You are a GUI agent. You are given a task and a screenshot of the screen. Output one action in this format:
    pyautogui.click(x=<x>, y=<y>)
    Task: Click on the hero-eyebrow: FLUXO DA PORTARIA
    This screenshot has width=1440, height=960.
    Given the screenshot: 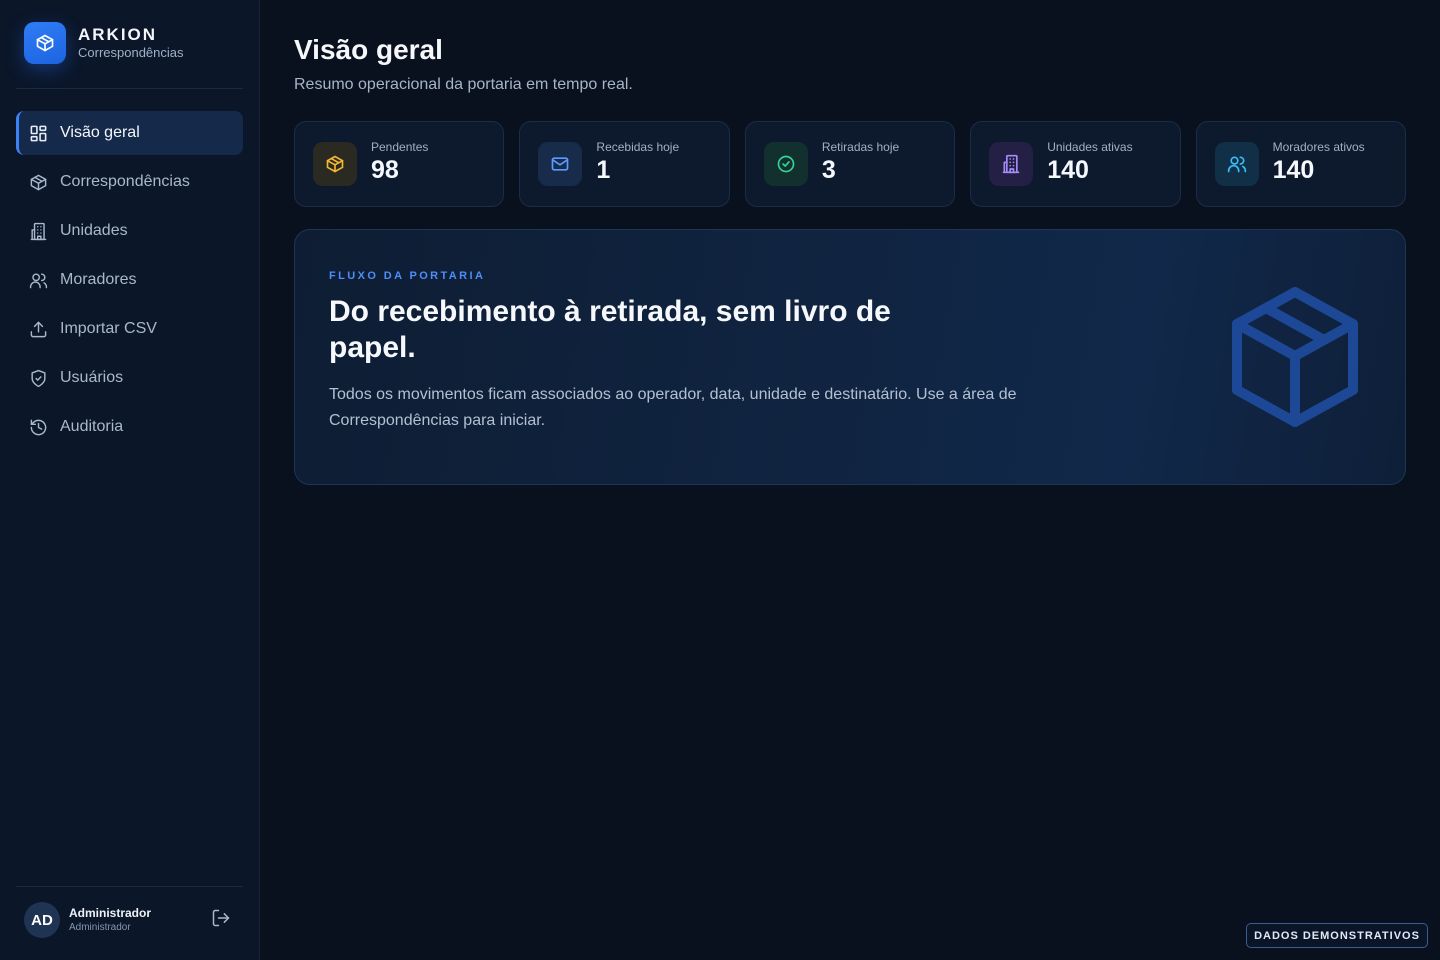 What is the action you would take?
    pyautogui.click(x=407, y=276)
    